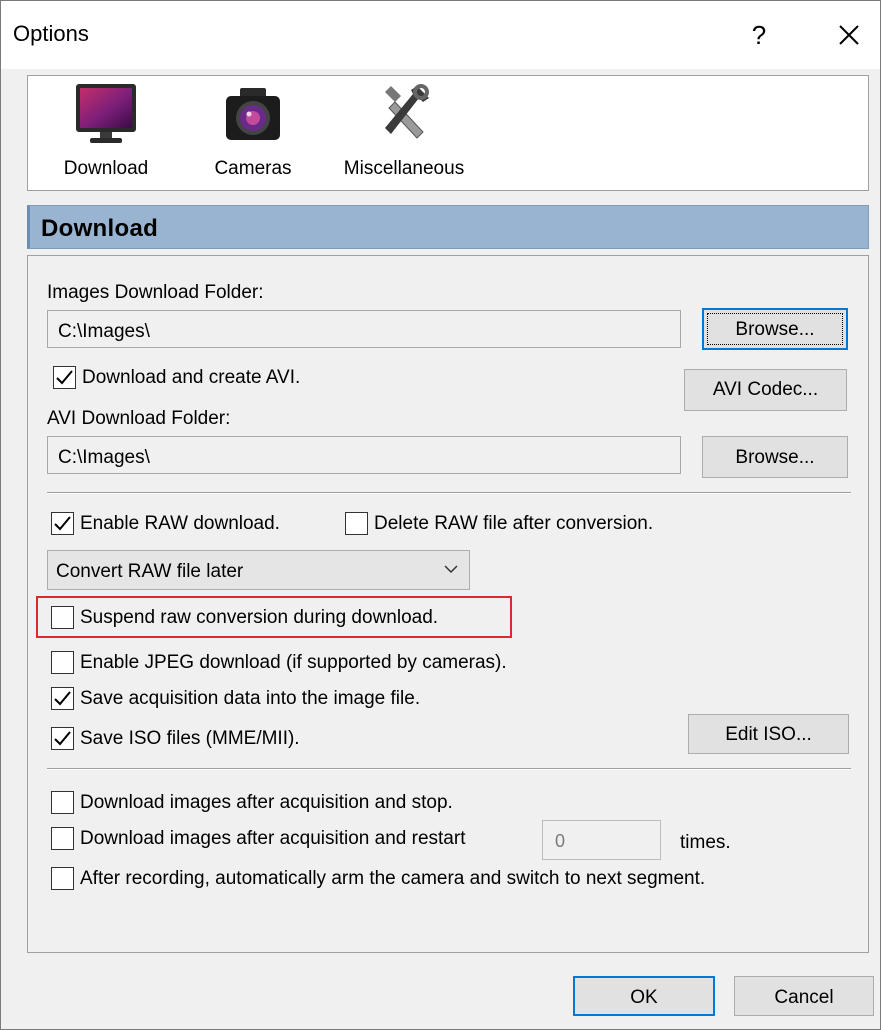 The width and height of the screenshot is (881, 1030). I want to click on enable-raw-checkbox: Enable RAW download., so click(165, 523).